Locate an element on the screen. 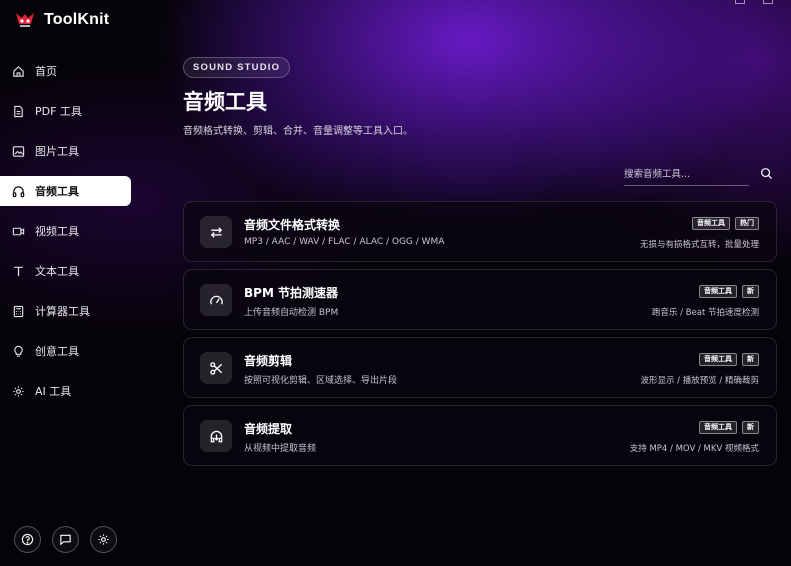 The height and width of the screenshot is (566, 791). sidebar-item-label: 音频工具 is located at coordinates (57, 191).